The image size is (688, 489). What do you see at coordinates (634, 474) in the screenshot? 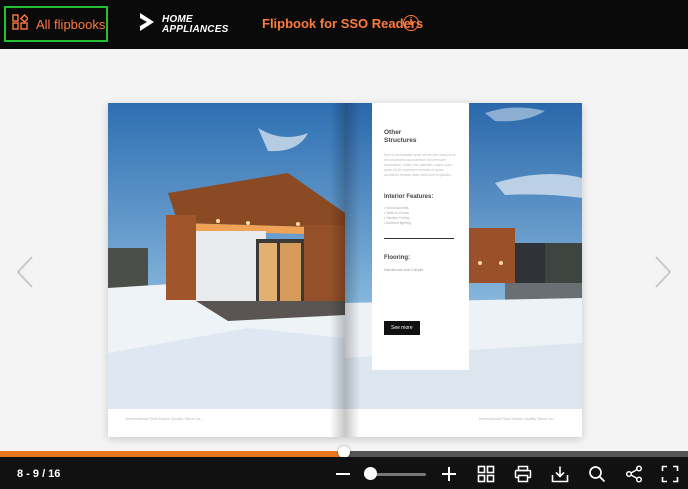
I see `share-icon` at bounding box center [634, 474].